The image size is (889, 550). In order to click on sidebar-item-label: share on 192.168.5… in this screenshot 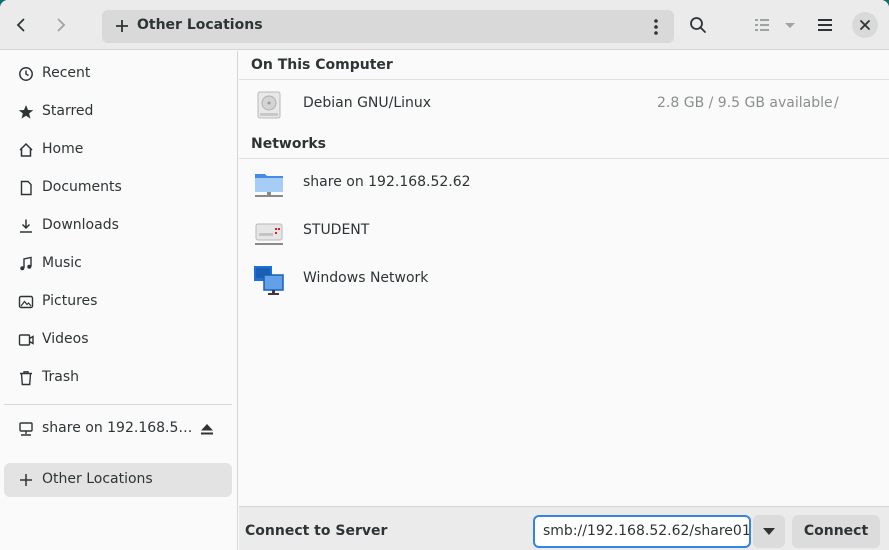, I will do `click(117, 428)`.